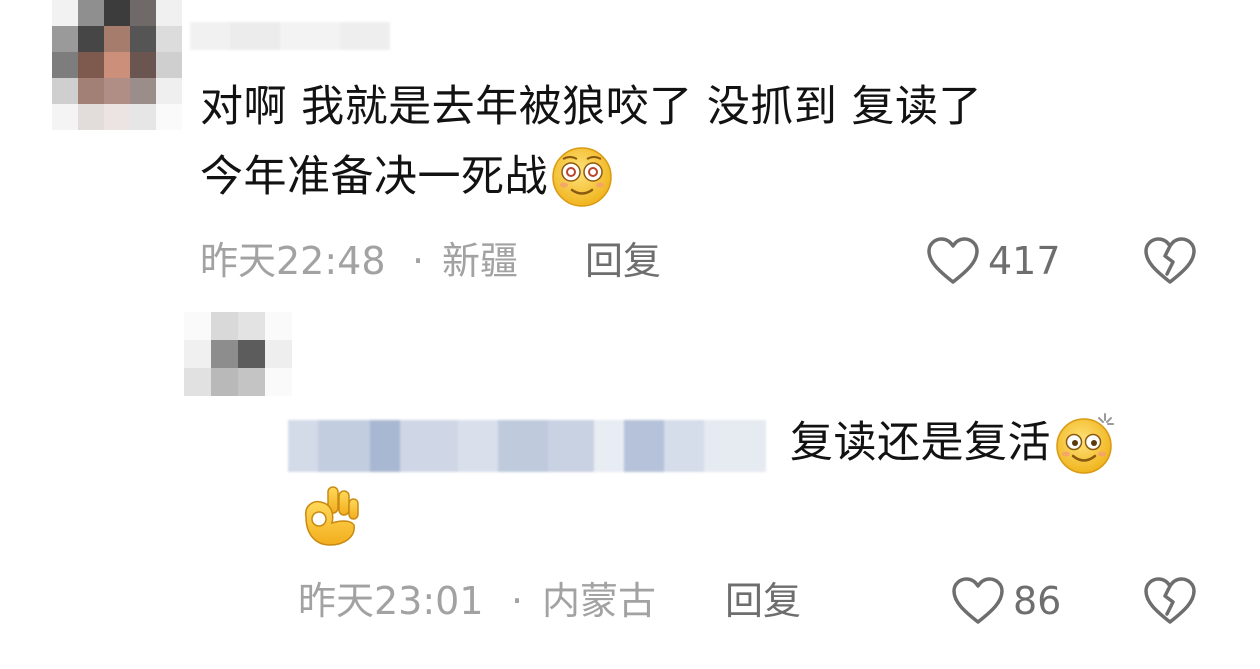 Image resolution: width=1260 pixels, height=669 pixels. Describe the element at coordinates (1024, 261) in the screenshot. I see `like-count: 417` at that location.